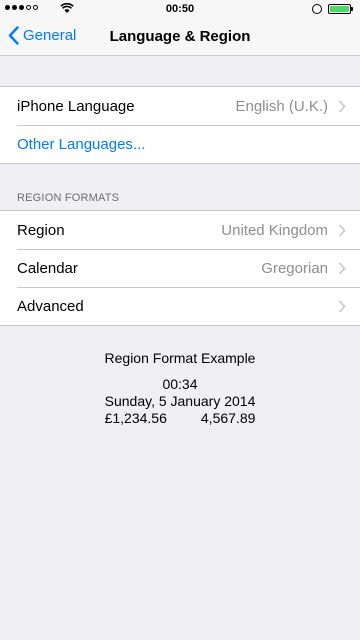  I want to click on example-numbers: £1,234.56 4,567.89, so click(180, 418).